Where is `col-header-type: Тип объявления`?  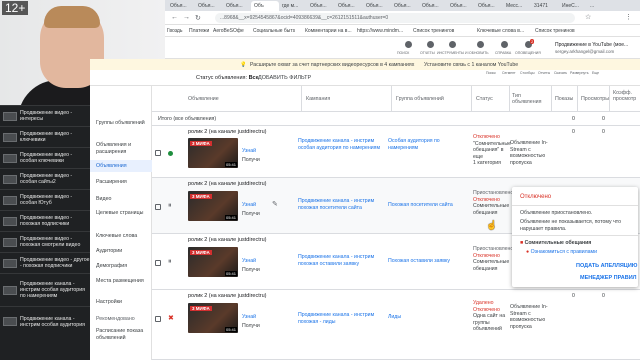
col-header-type: Тип объявления is located at coordinates (531, 99).